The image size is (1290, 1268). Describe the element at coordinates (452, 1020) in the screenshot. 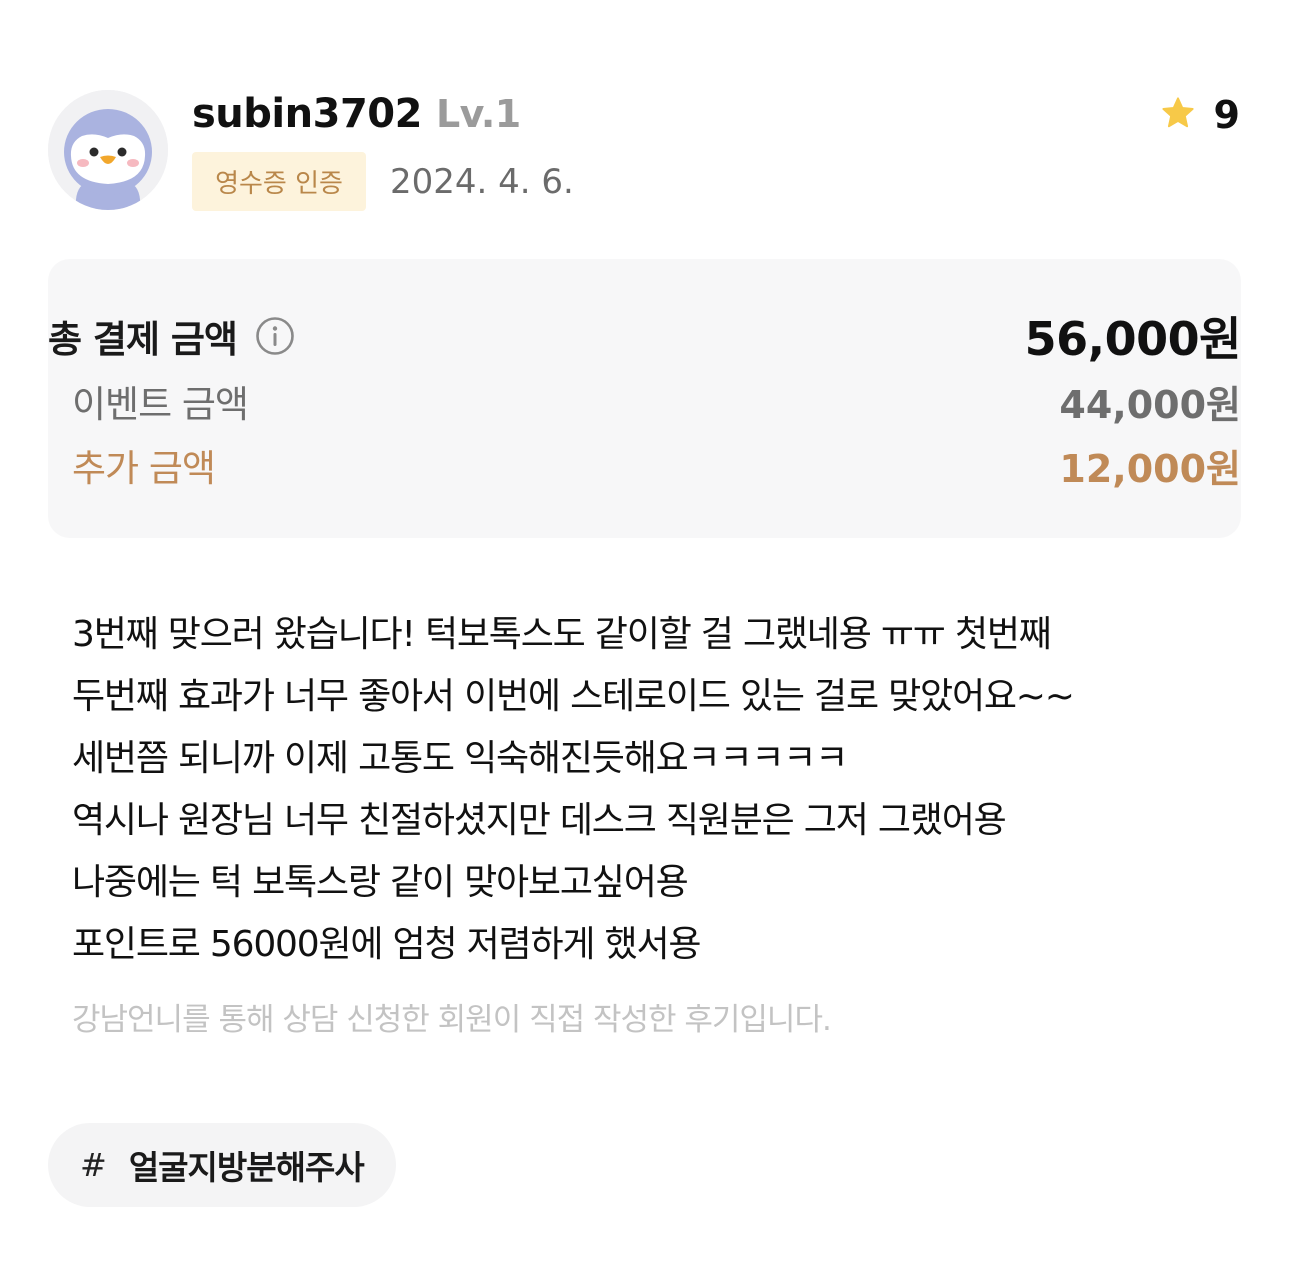

I see `review-disclaimer: 강남언니를 통해 상담 신청한 회원이 직접 작성한 후기입니다.` at that location.